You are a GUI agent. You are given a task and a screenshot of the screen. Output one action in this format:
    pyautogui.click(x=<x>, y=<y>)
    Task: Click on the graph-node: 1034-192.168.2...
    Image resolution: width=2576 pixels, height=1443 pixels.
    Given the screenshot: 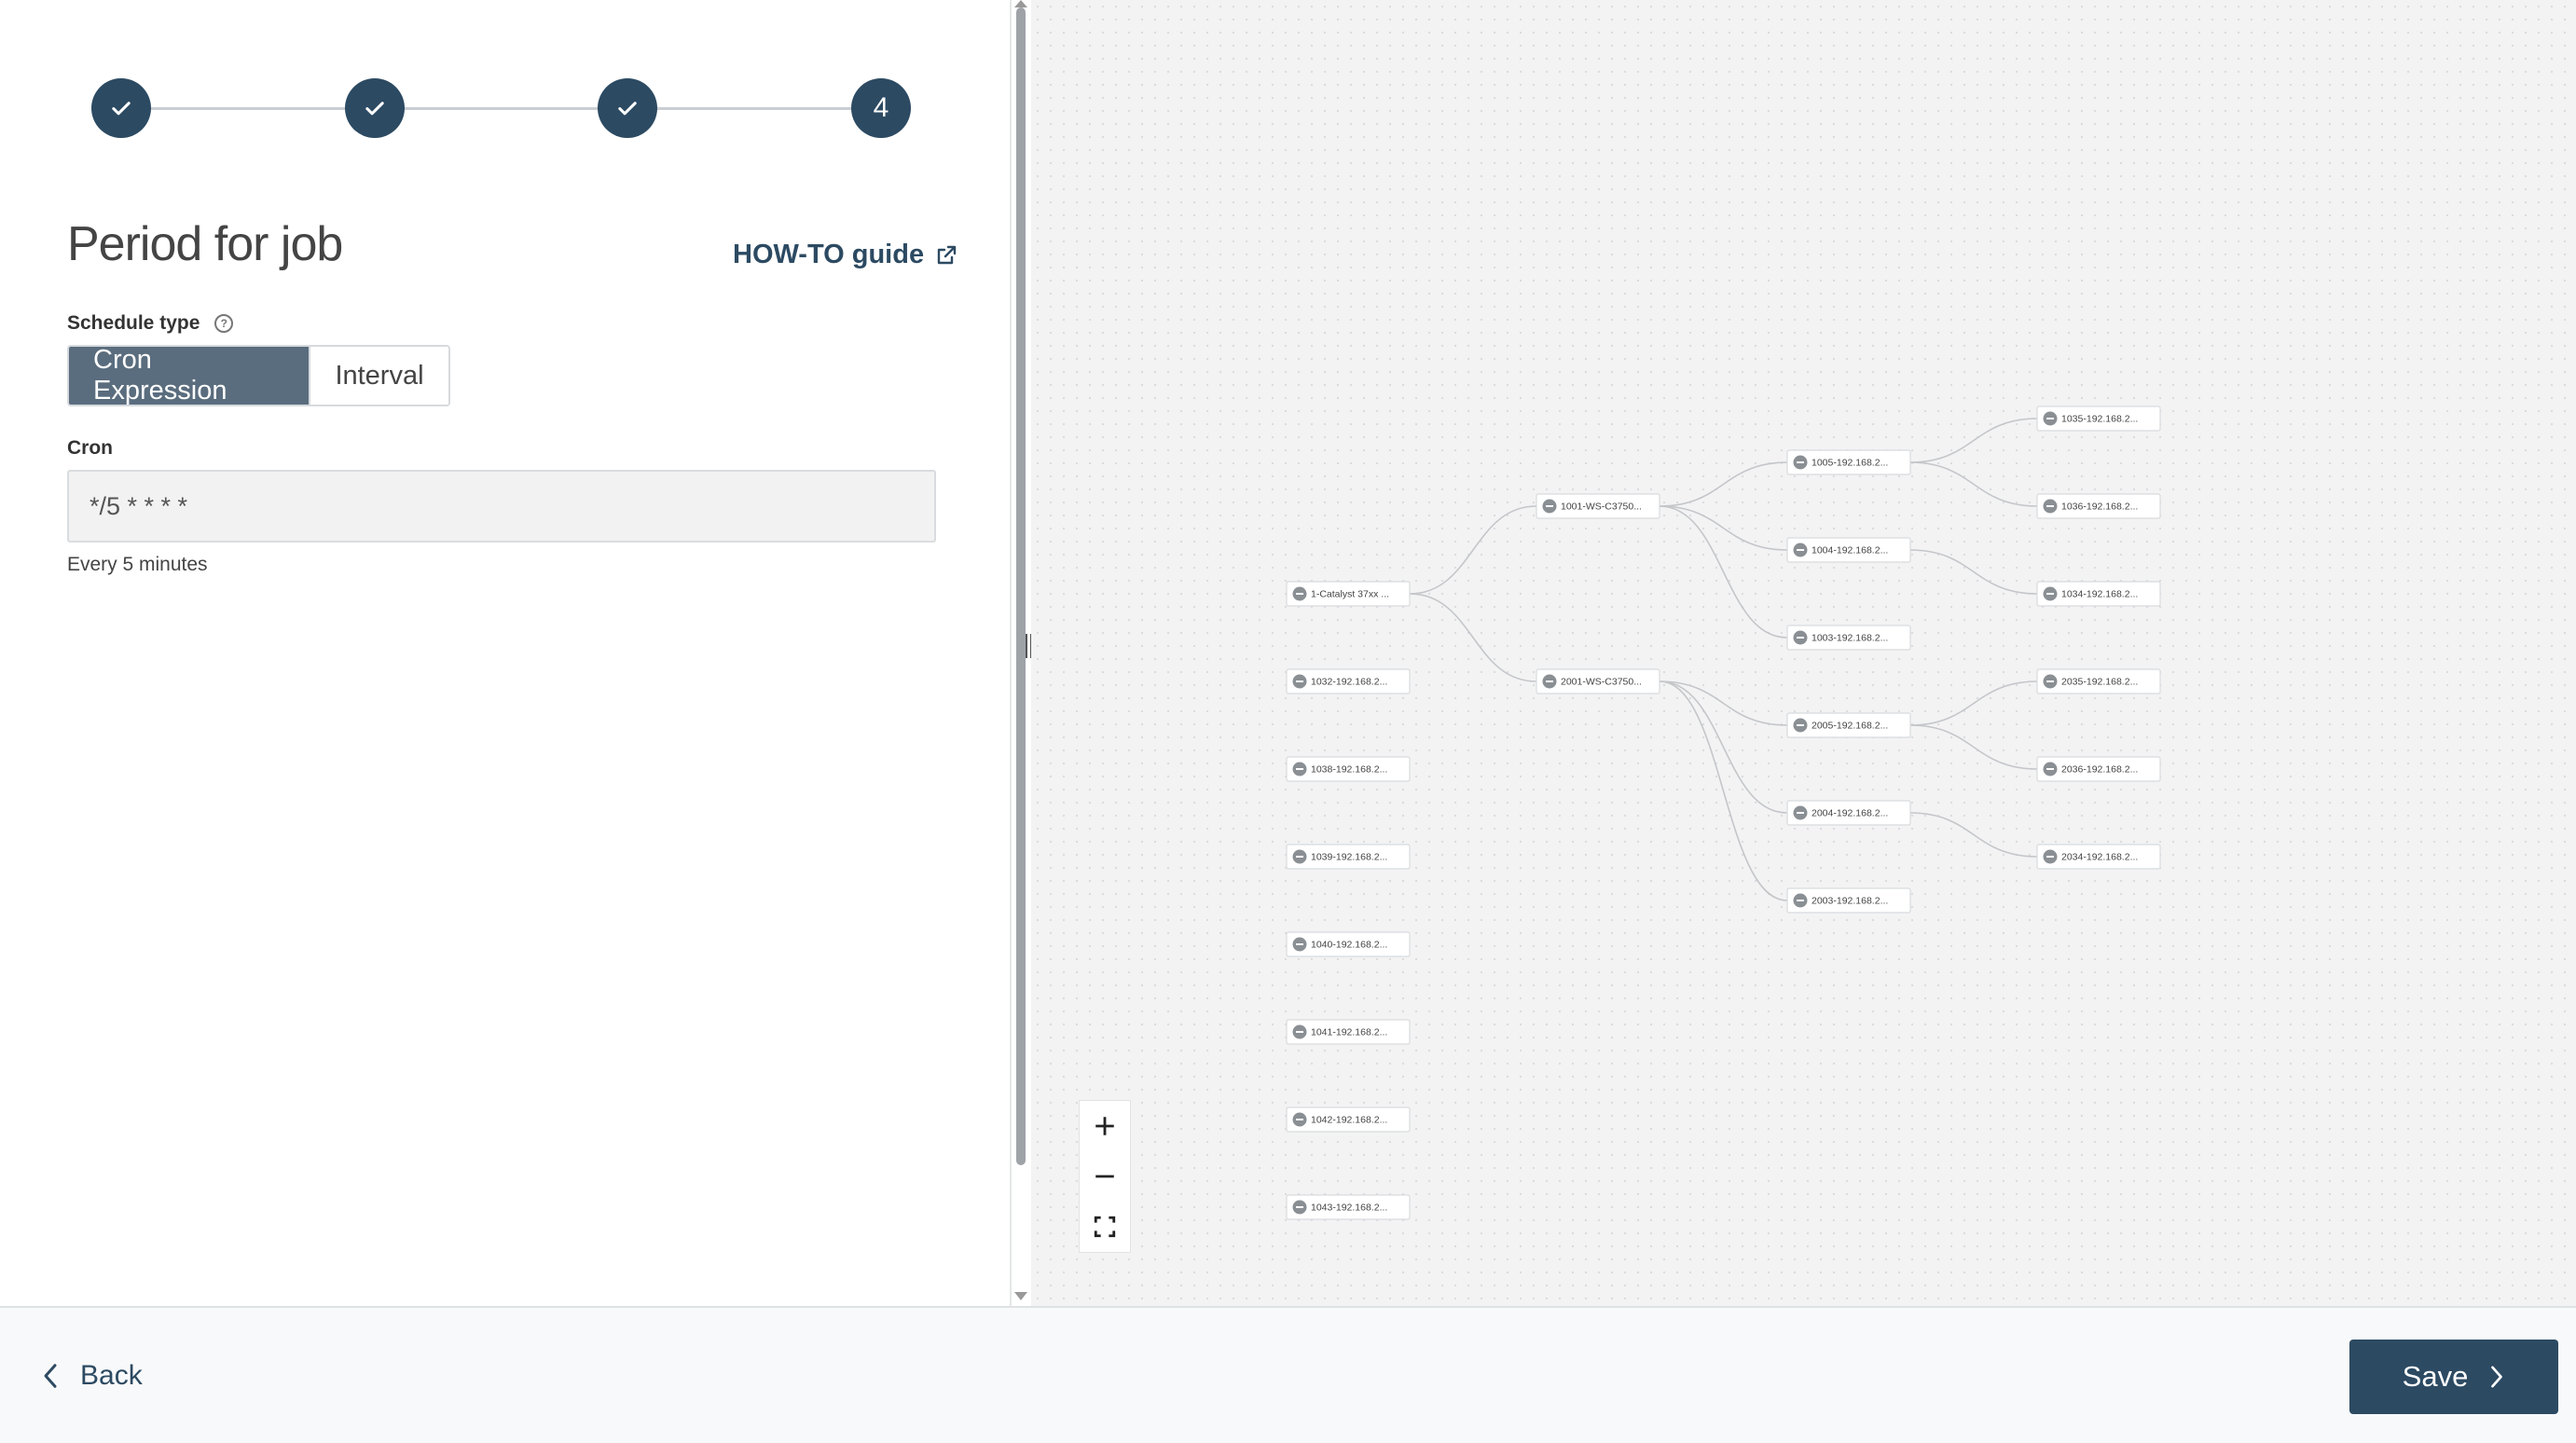 What is the action you would take?
    pyautogui.click(x=2098, y=594)
    